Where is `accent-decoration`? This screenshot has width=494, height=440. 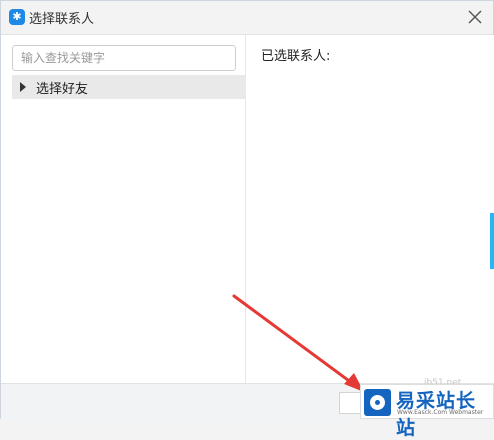 accent-decoration is located at coordinates (492, 241).